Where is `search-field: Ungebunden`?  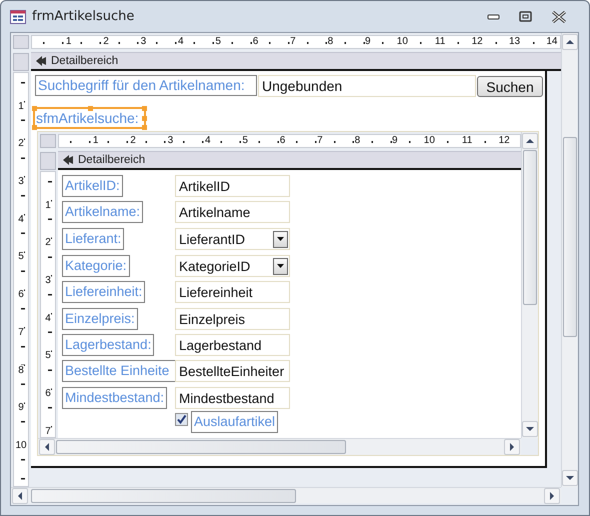
search-field: Ungebunden is located at coordinates (367, 86).